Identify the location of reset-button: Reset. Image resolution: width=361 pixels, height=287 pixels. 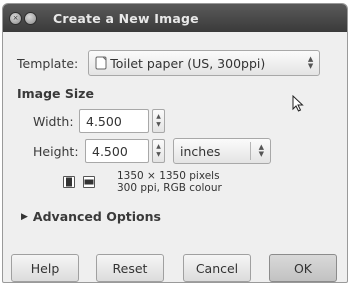
(130, 268).